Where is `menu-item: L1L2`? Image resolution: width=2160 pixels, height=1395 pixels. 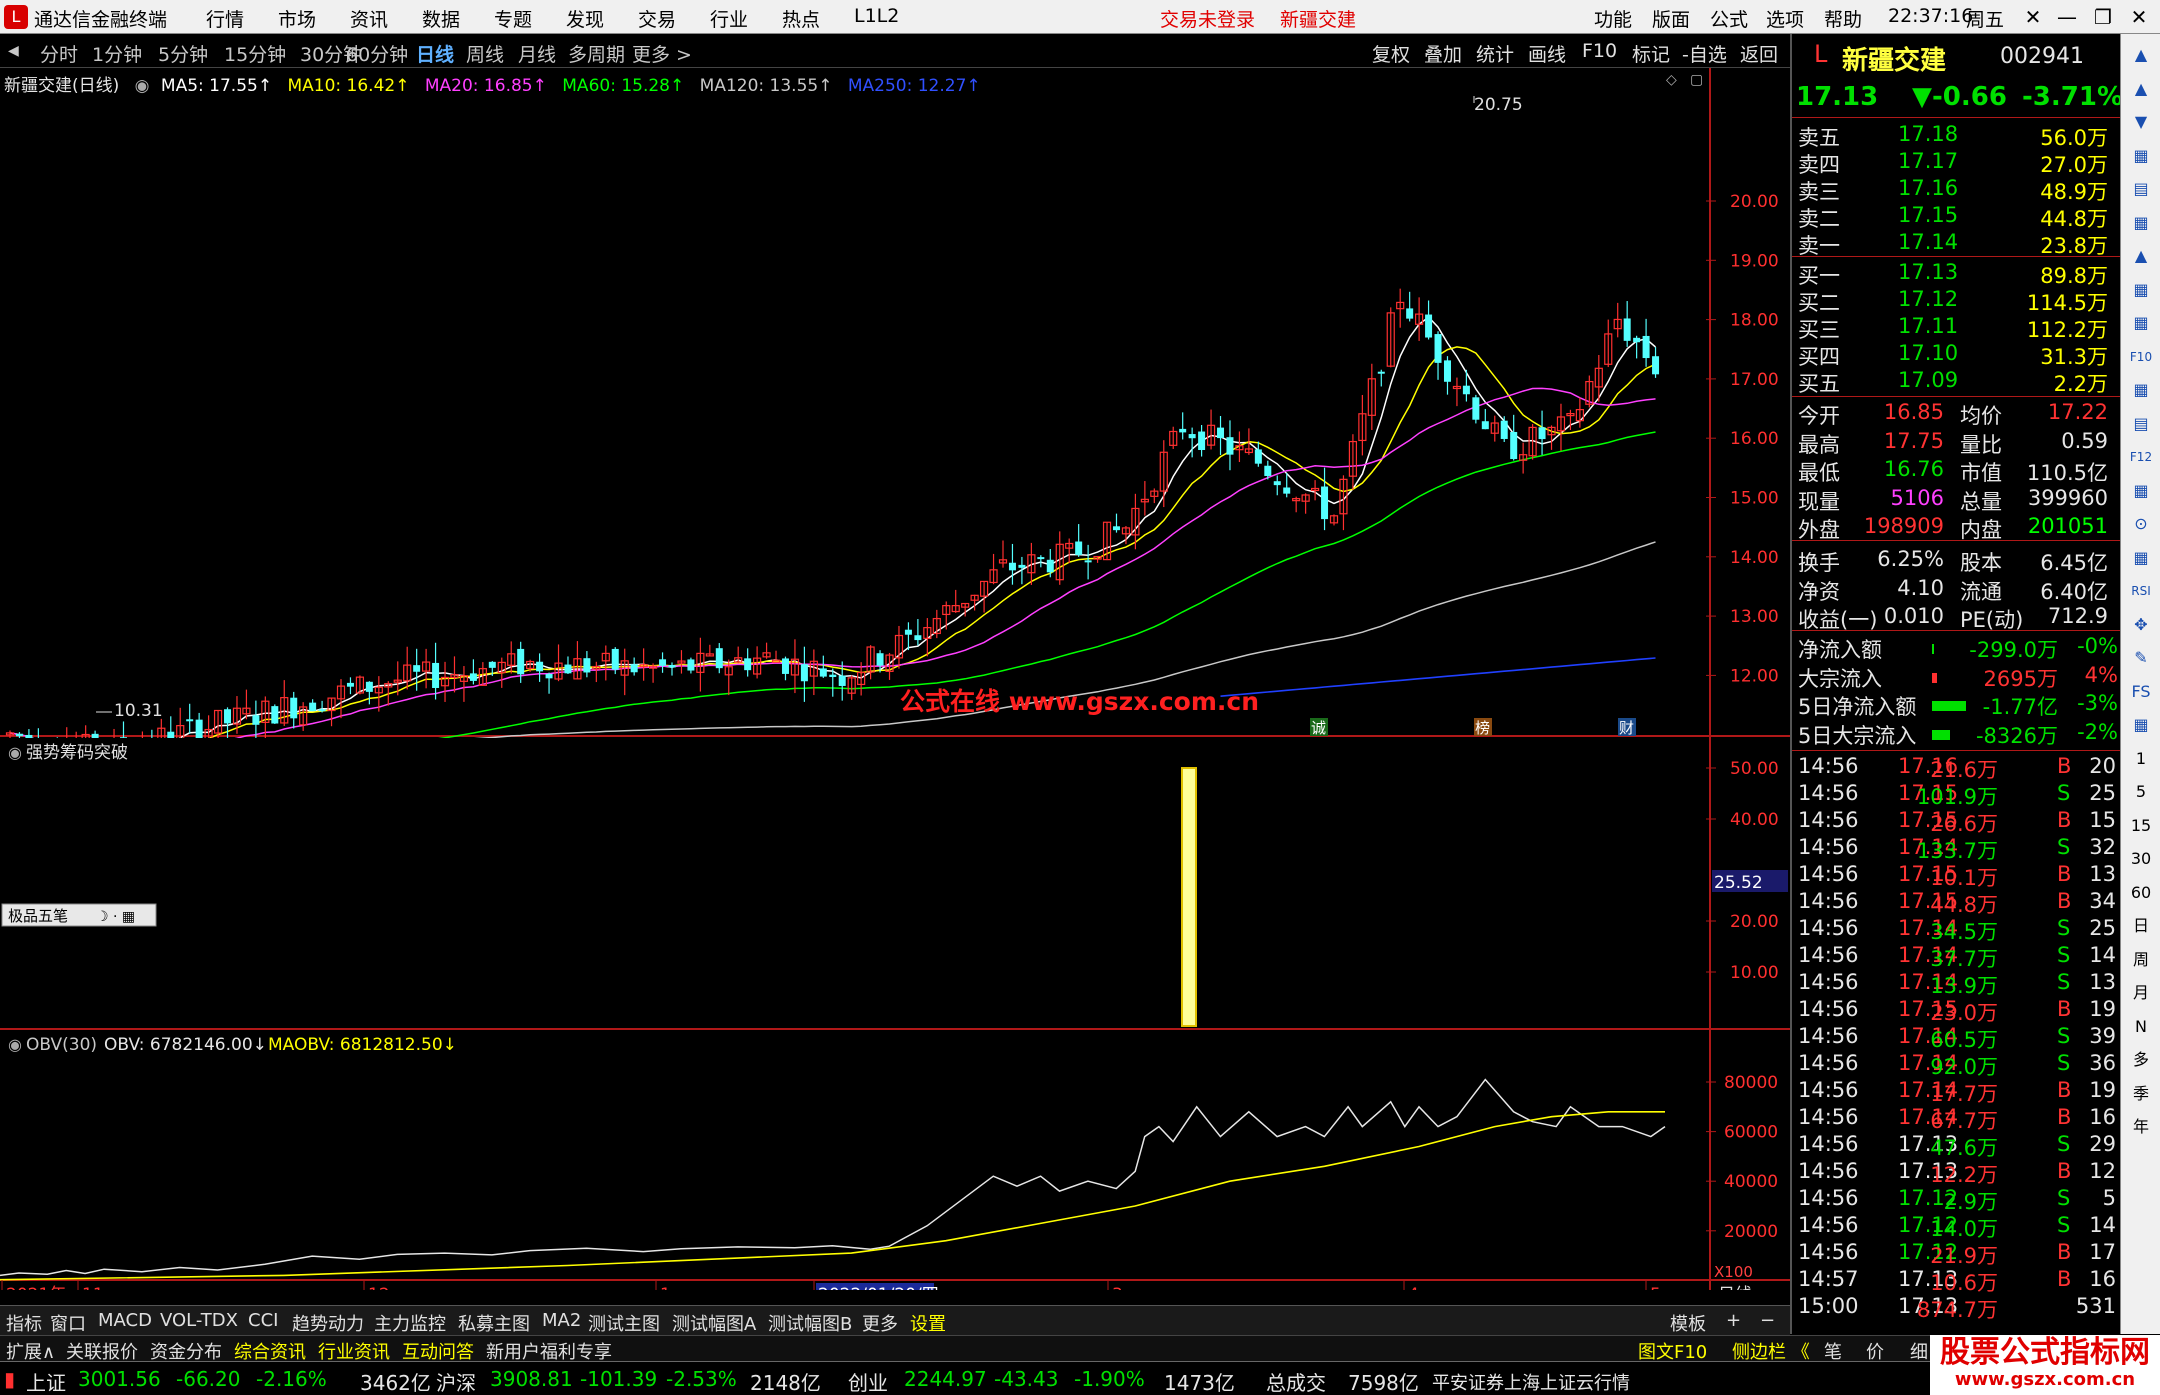
menu-item: L1L2 is located at coordinates (876, 16).